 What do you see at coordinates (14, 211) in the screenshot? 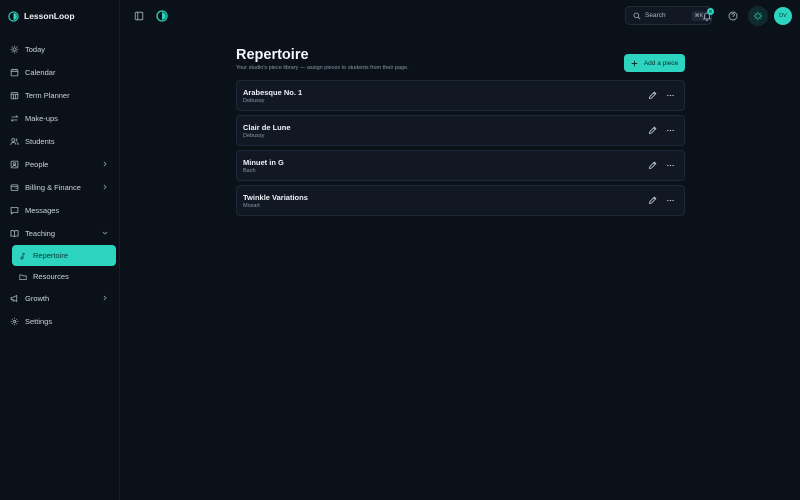
I see `message-icon` at bounding box center [14, 211].